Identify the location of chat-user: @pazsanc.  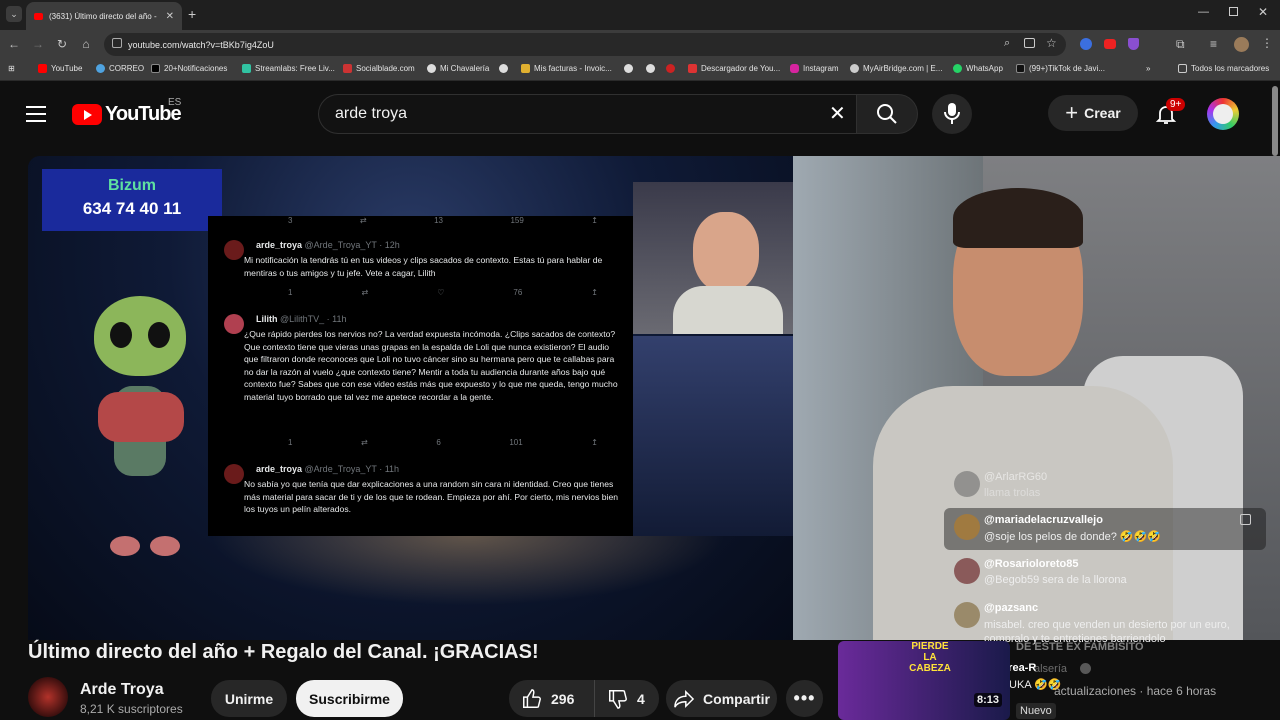
(1011, 608).